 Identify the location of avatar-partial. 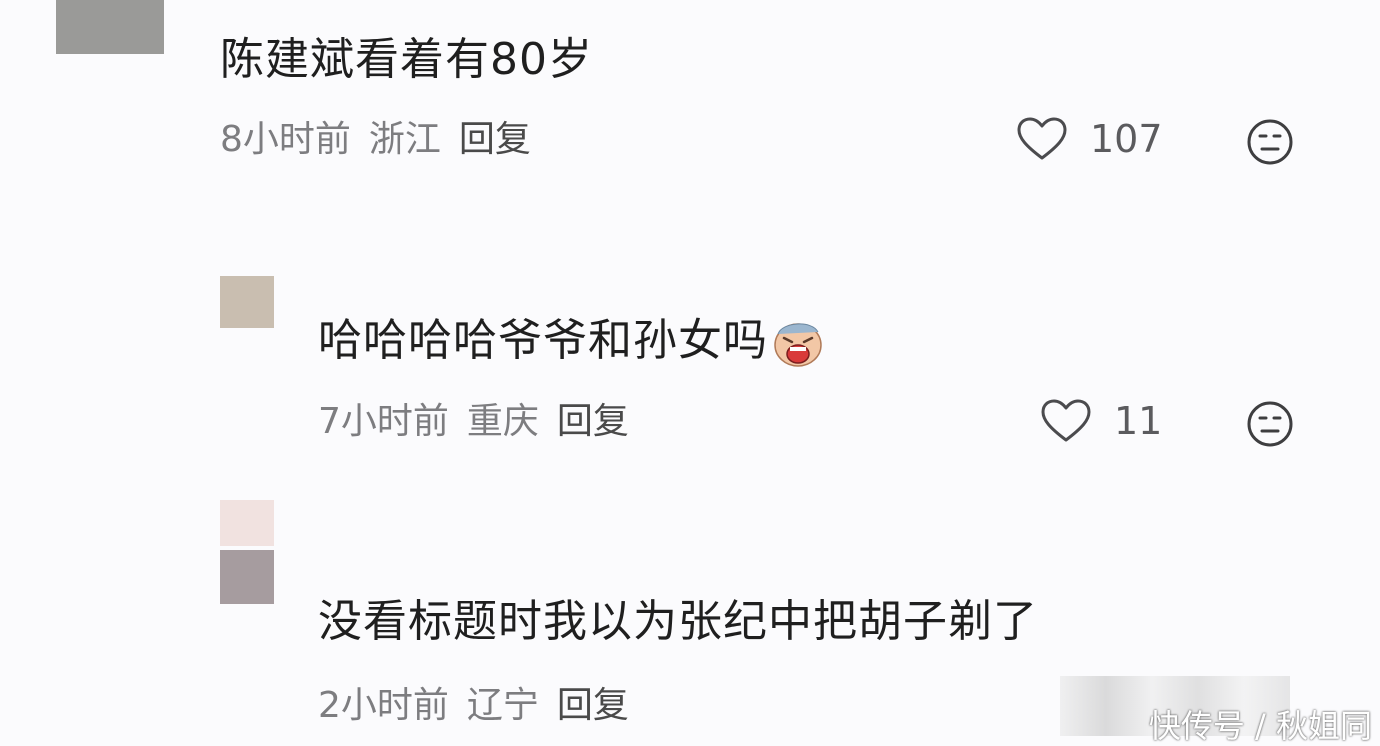
(247, 523).